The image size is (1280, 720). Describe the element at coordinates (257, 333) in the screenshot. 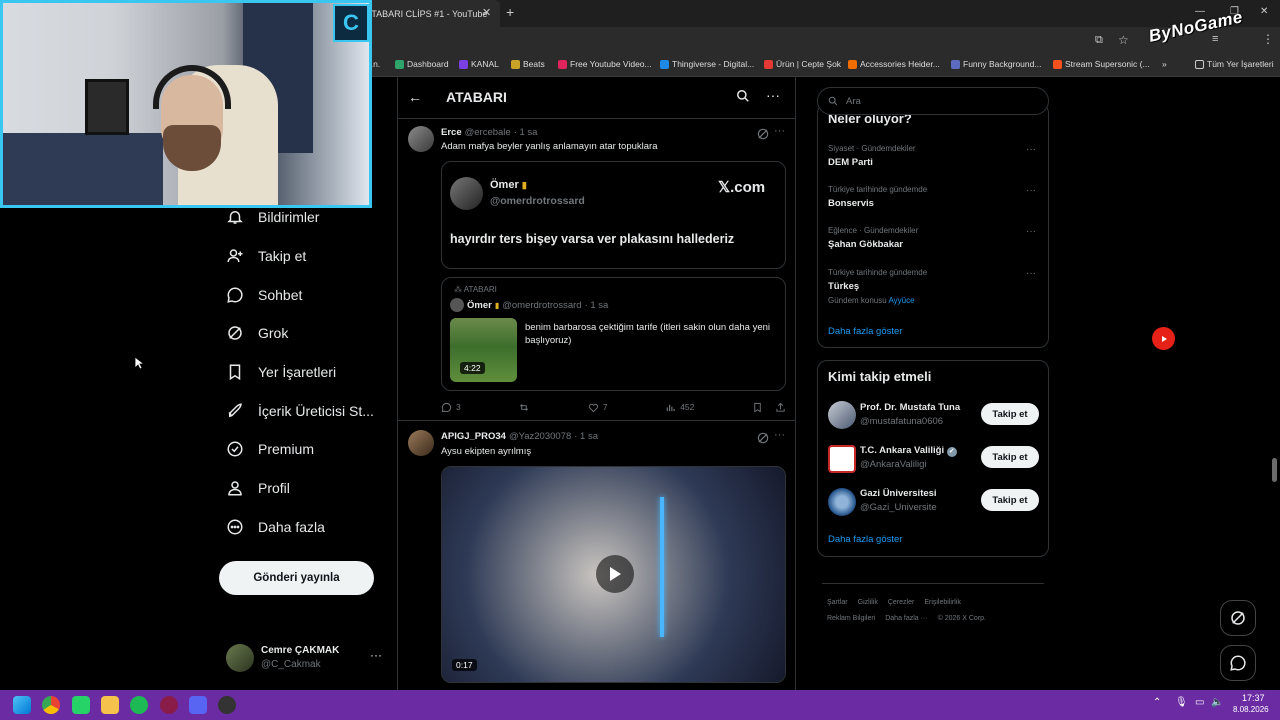

I see `nav-grok: Grok` at that location.